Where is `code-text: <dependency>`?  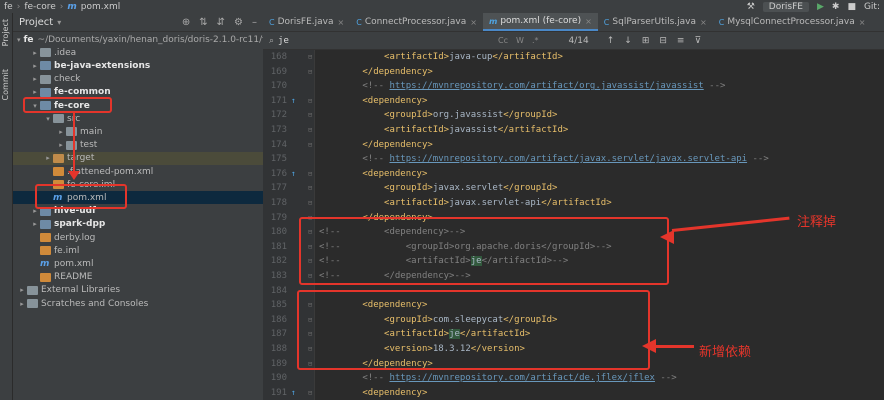
code-text: <dependency> is located at coordinates (373, 101).